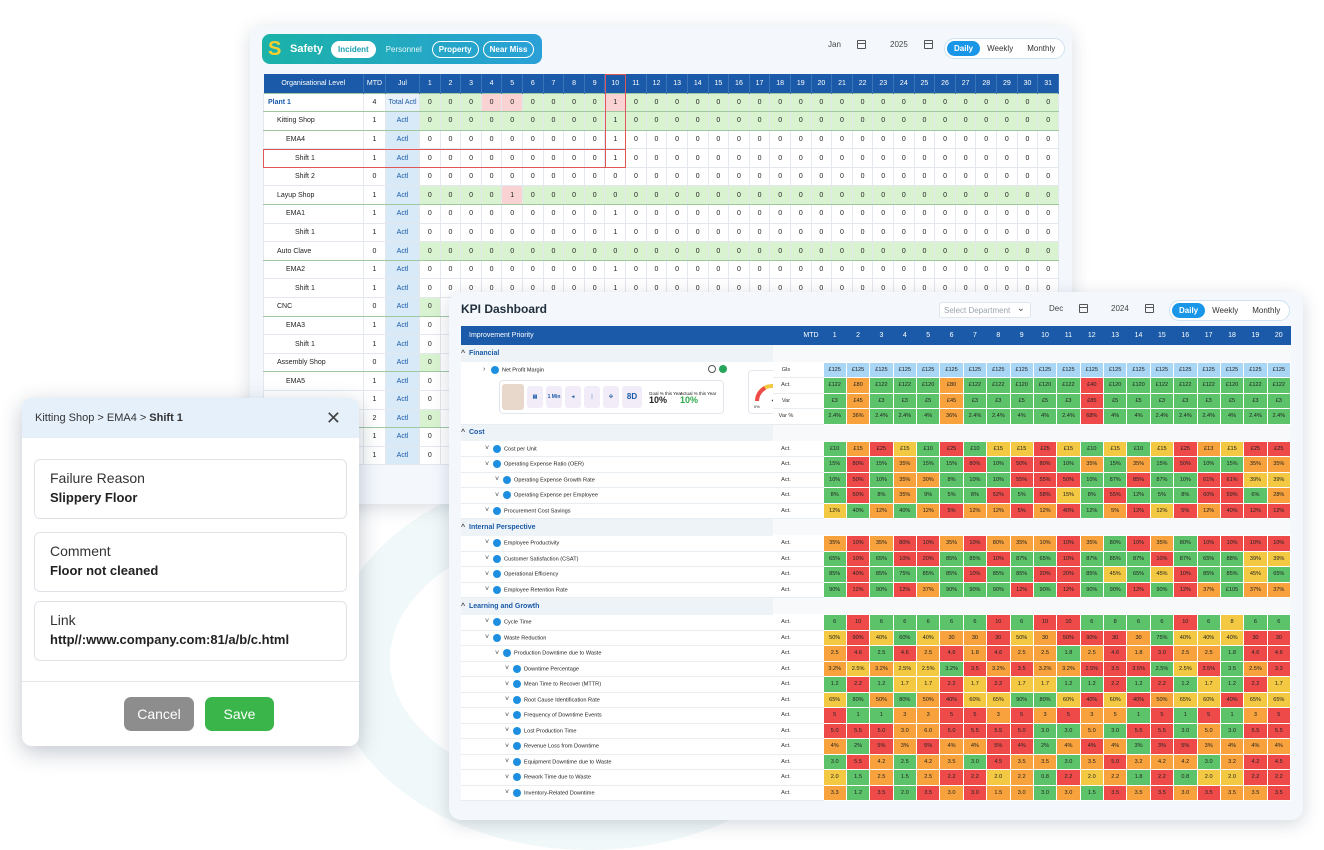 This screenshot has width=1324, height=850. What do you see at coordinates (975, 730) in the screenshot?
I see `kpi-value-cell: 5.5` at bounding box center [975, 730].